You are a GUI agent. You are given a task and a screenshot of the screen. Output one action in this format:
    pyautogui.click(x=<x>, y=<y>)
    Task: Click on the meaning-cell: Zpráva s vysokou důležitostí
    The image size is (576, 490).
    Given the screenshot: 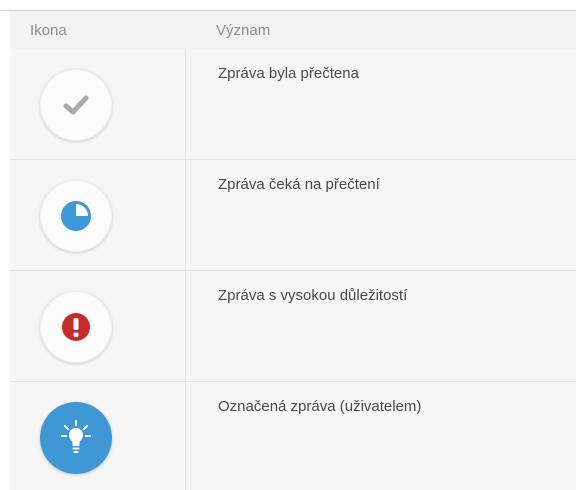 What is the action you would take?
    pyautogui.click(x=313, y=295)
    